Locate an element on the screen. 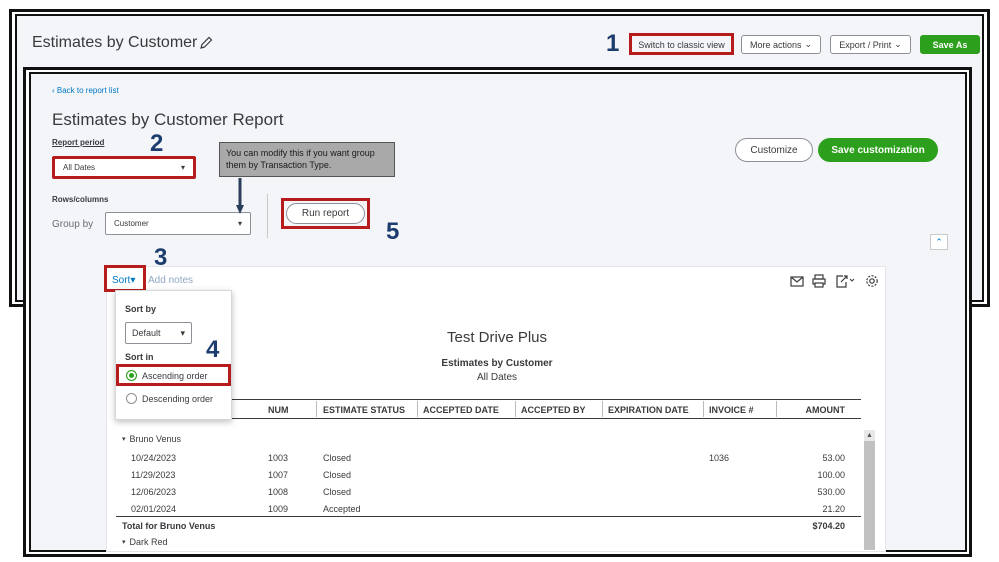  step-number-5: 5 is located at coordinates (393, 231).